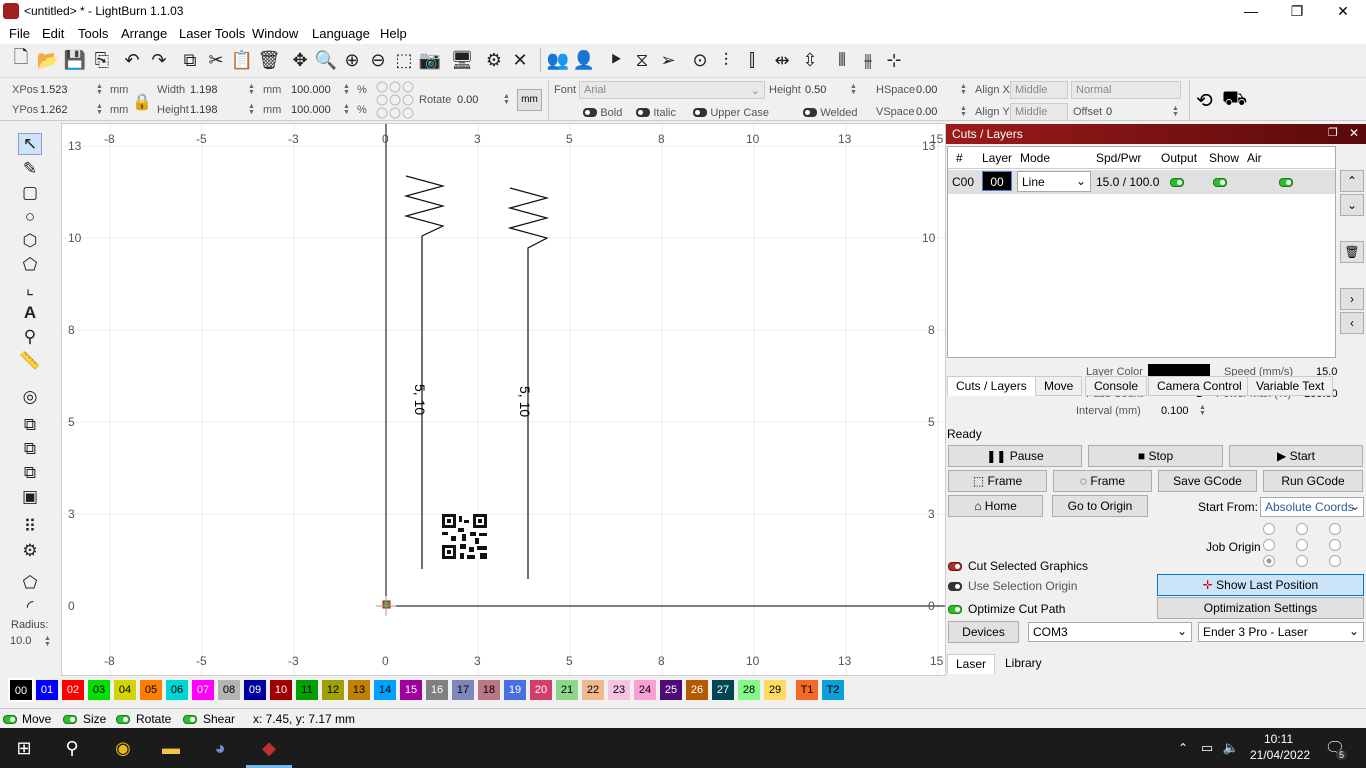  Describe the element at coordinates (1183, 748) in the screenshot. I see `chevron-up-icon: ⌃` at that location.